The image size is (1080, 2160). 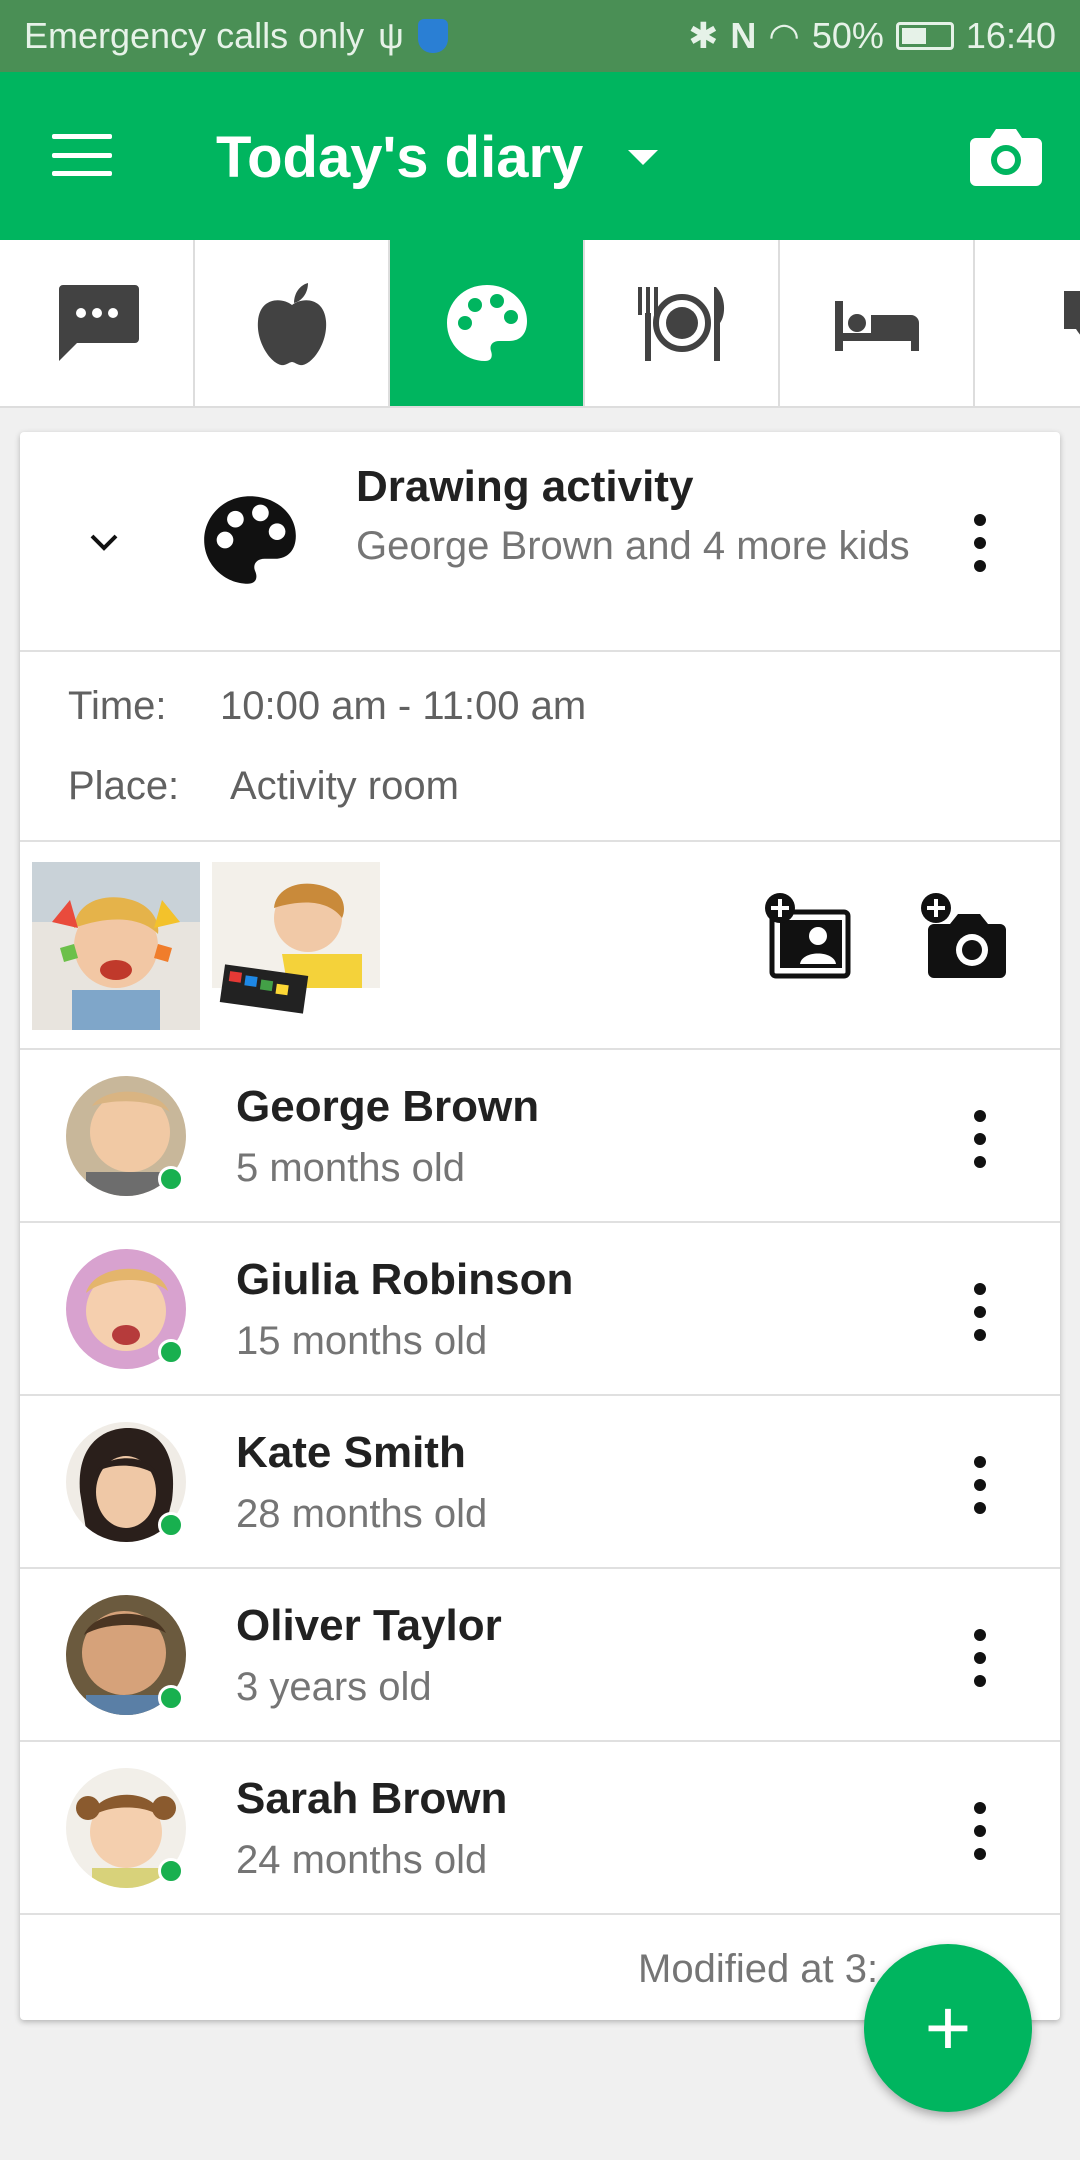 What do you see at coordinates (362, 1514) in the screenshot?
I see `kid-age: 28 months old` at bounding box center [362, 1514].